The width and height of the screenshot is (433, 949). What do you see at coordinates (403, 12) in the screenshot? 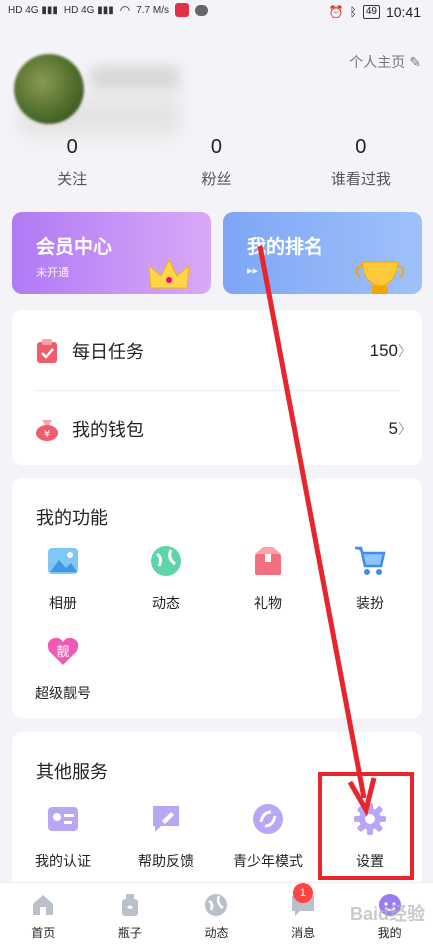
I see `clock: 10:41` at bounding box center [403, 12].